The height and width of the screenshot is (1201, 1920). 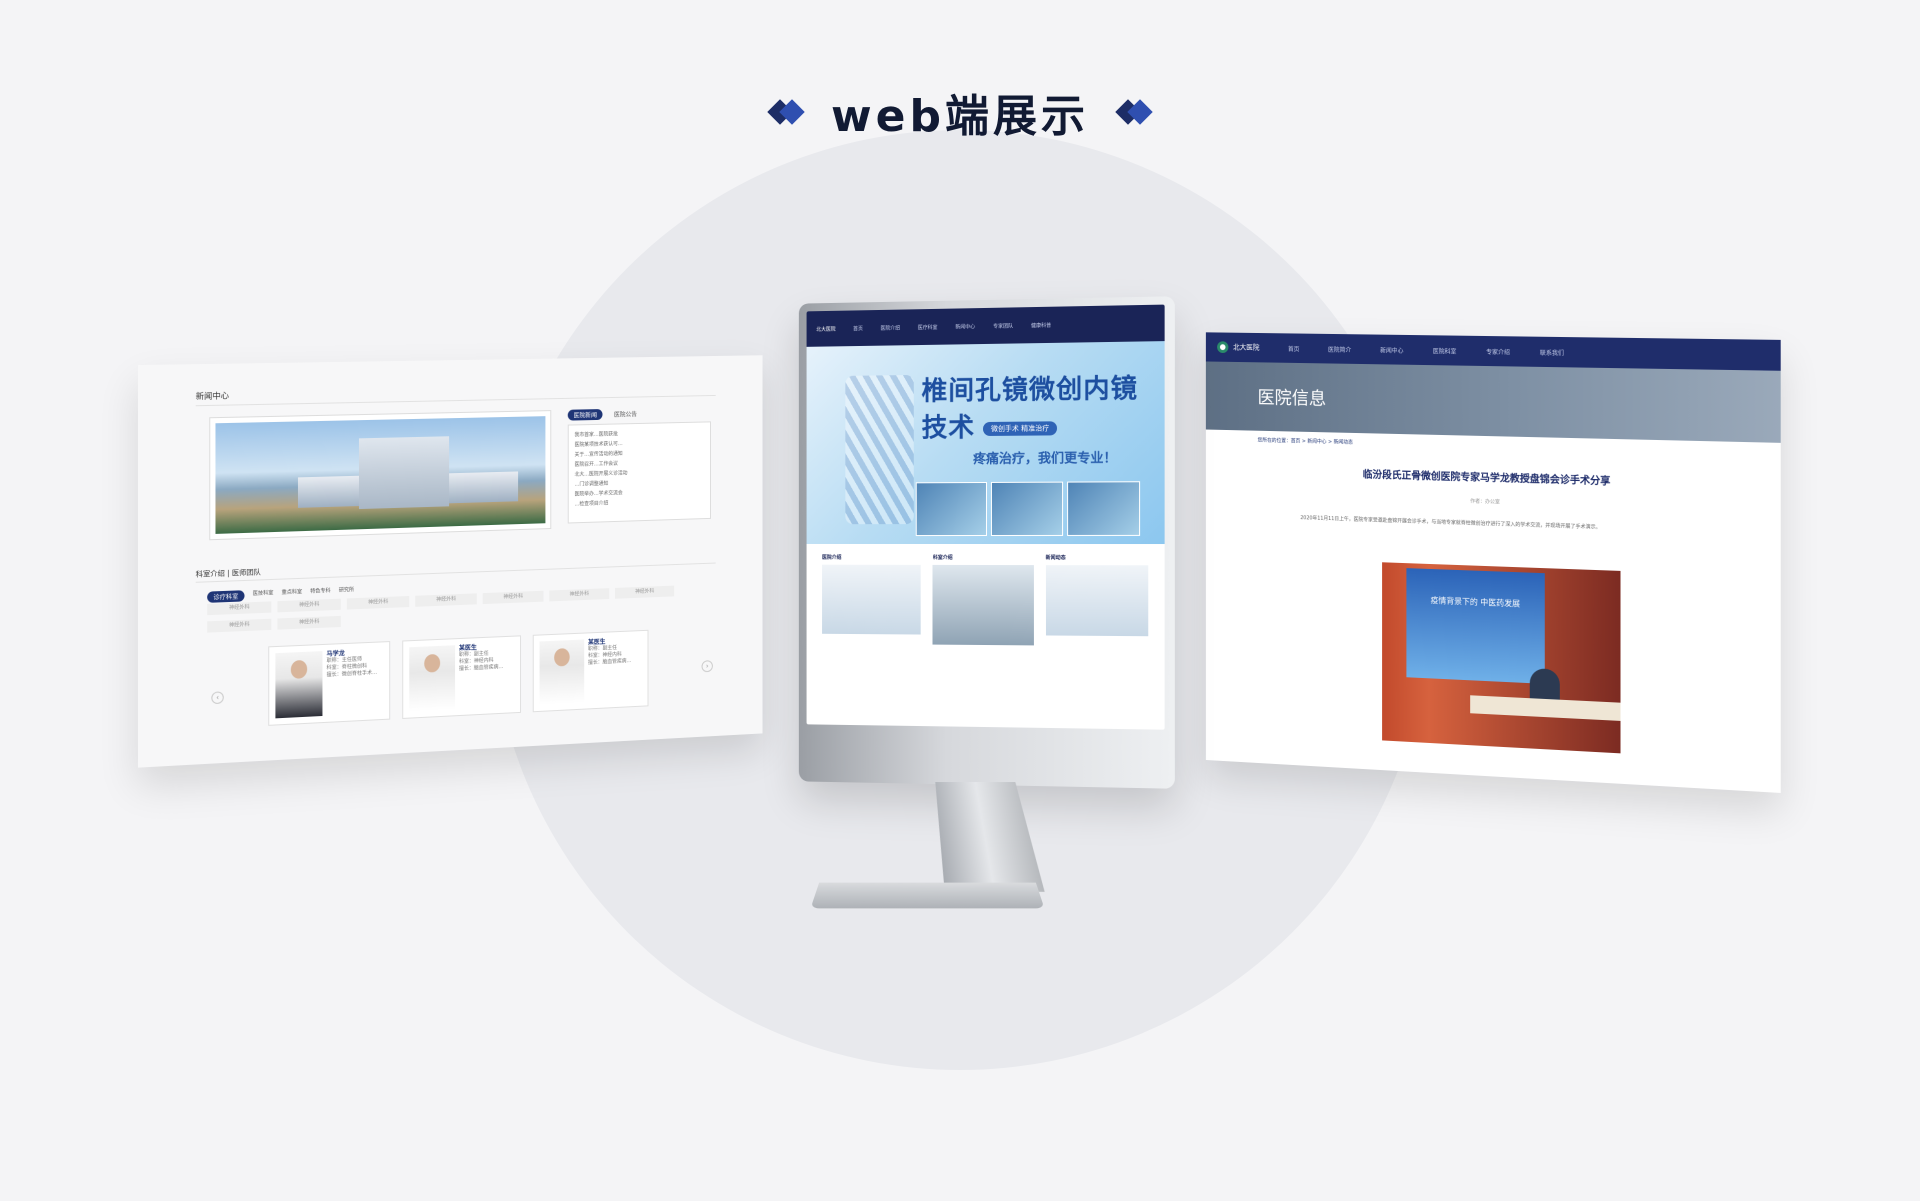 What do you see at coordinates (1003, 325) in the screenshot?
I see `nav-item: 专家团队` at bounding box center [1003, 325].